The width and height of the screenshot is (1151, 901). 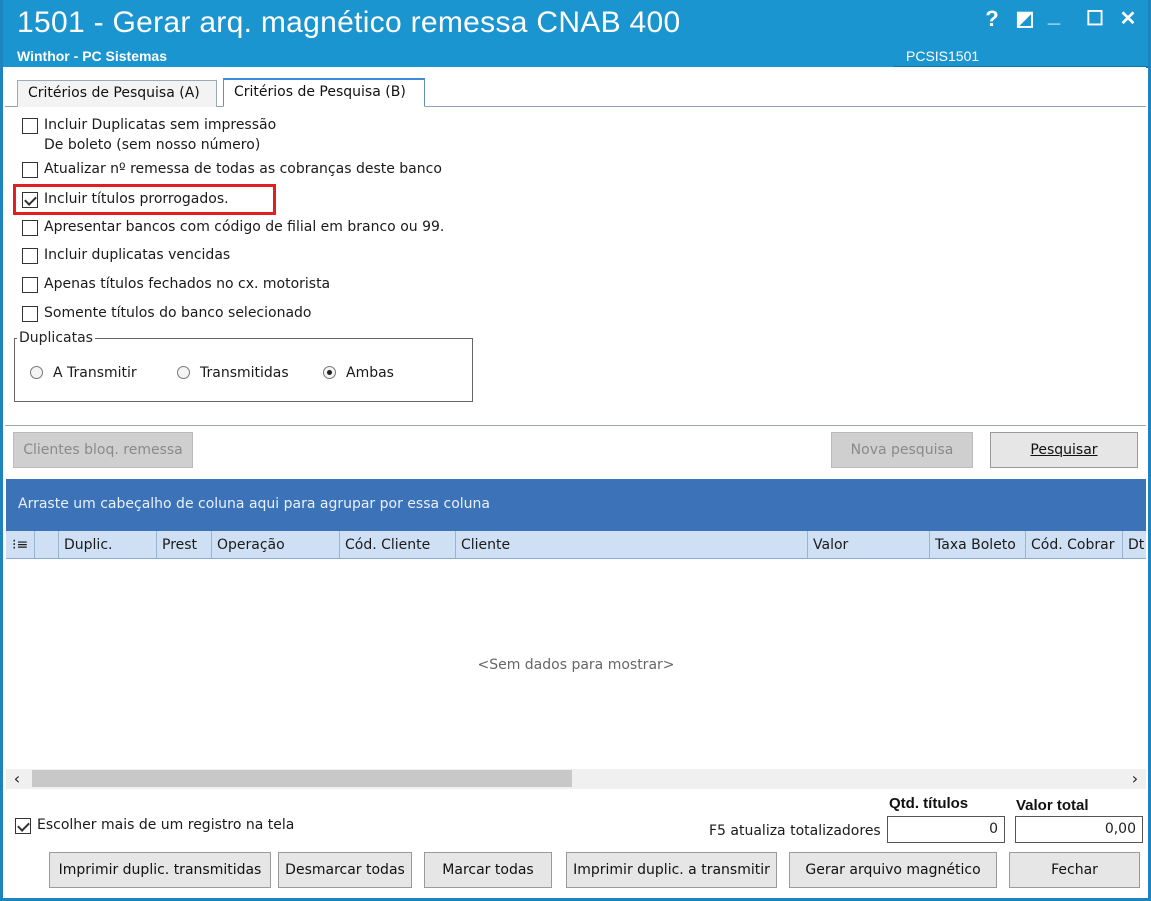 What do you see at coordinates (302, 778) in the screenshot?
I see `scrollbar-thumb` at bounding box center [302, 778].